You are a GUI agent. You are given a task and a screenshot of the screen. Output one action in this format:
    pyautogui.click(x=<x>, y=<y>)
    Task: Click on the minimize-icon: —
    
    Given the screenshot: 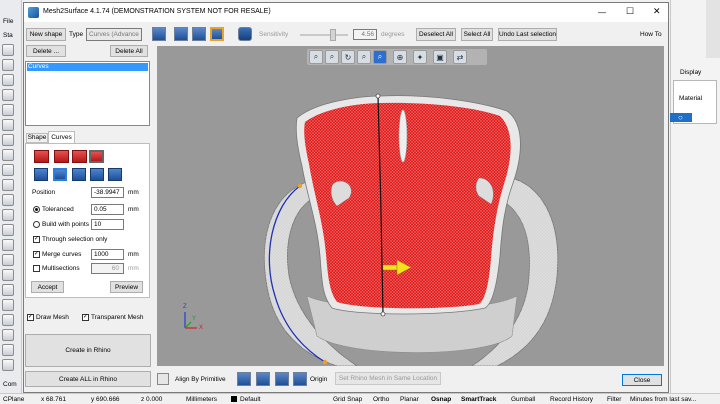 What is the action you would take?
    pyautogui.click(x=602, y=12)
    